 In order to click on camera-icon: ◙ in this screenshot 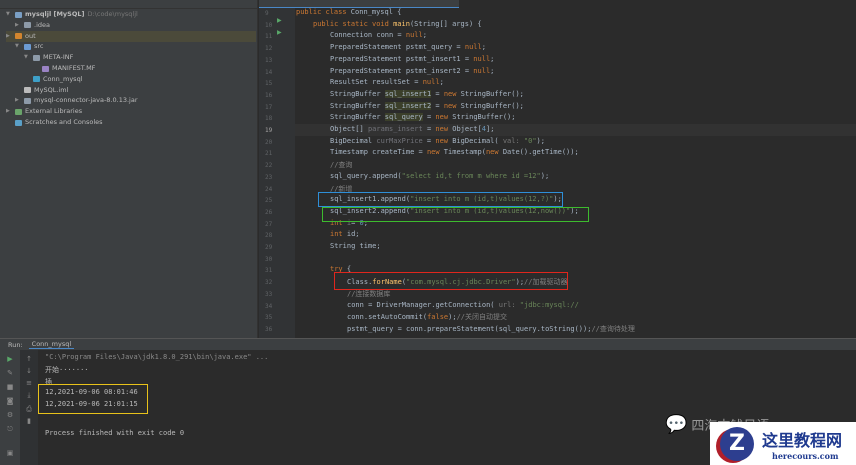, I will do `click(10, 401)`.